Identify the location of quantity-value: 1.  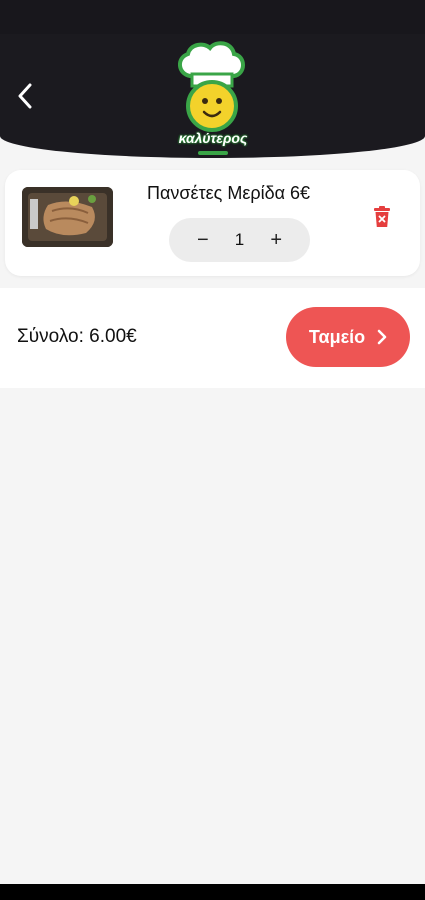
(239, 239).